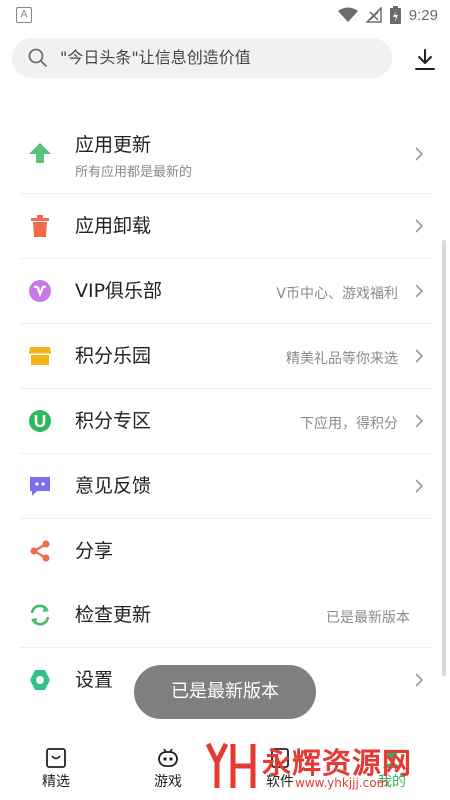 Image resolution: width=450 pixels, height=800 pixels. Describe the element at coordinates (113, 615) in the screenshot. I see `menu-item-label: 检查更新` at that location.